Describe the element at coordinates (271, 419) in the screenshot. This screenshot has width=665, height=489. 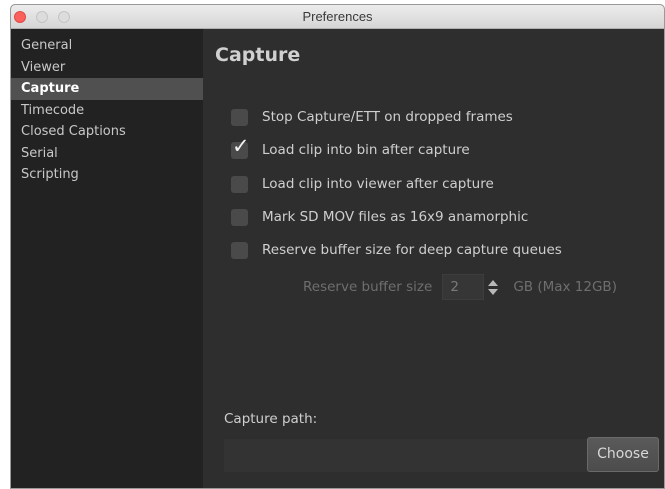
I see `capture-path-label: Capture path:` at that location.